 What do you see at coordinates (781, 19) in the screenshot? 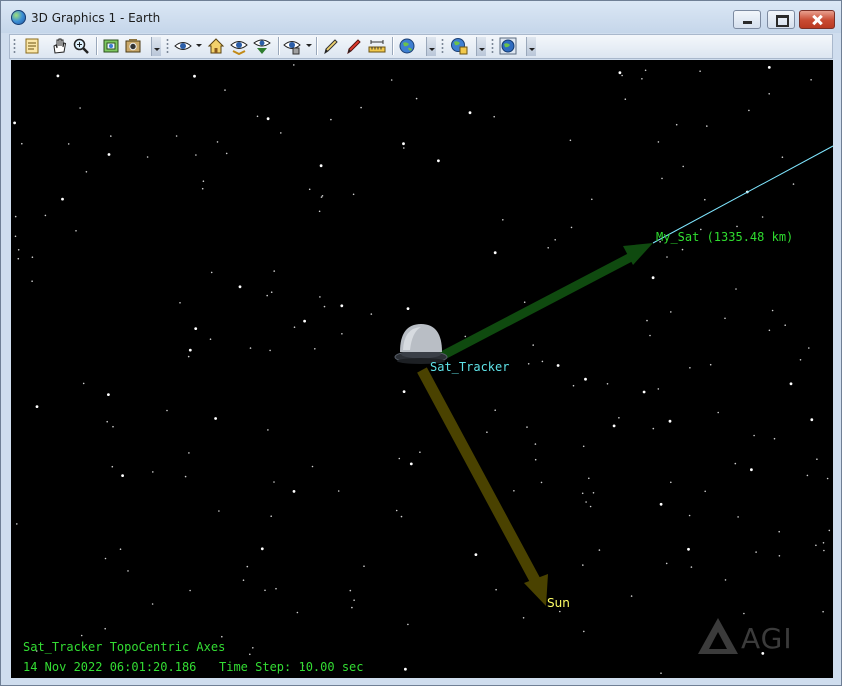
I see `maximize-button` at bounding box center [781, 19].